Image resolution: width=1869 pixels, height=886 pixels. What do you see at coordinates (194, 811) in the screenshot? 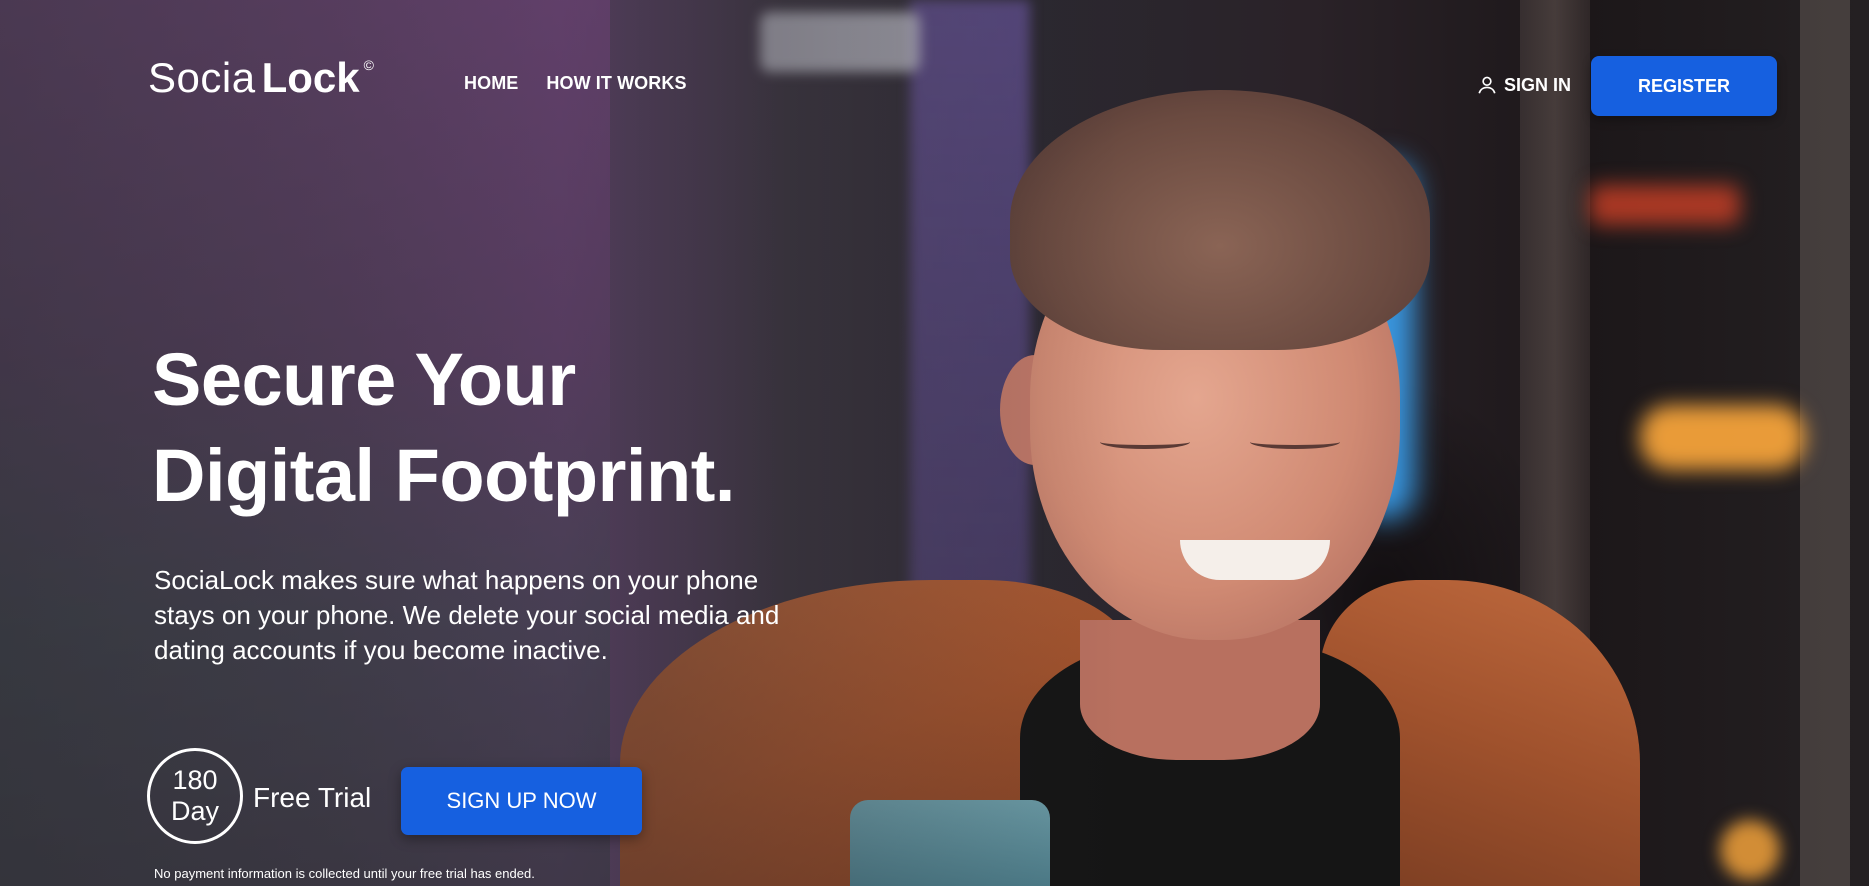
I see `badge-unit: Day` at bounding box center [194, 811].